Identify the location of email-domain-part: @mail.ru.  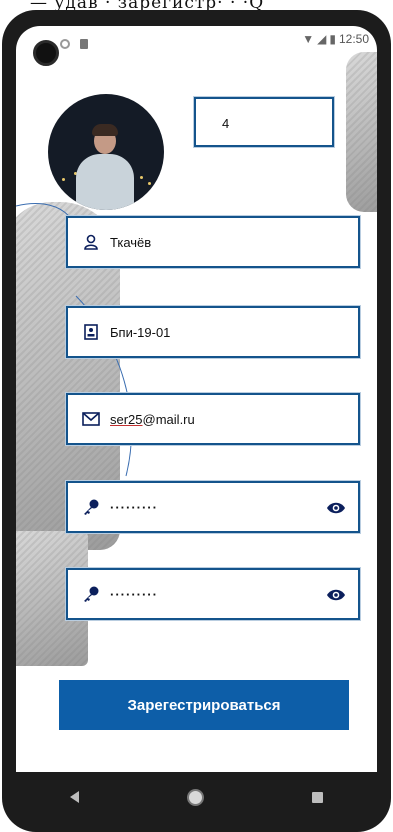
(168, 419).